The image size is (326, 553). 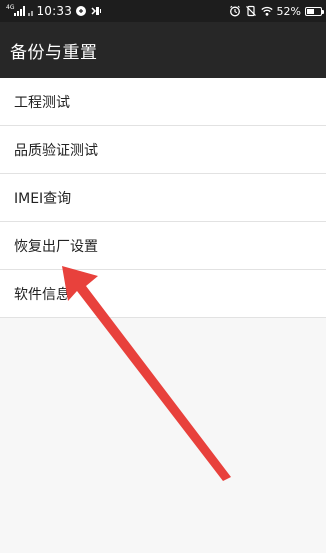 What do you see at coordinates (234, 11) in the screenshot?
I see `alarm-icon` at bounding box center [234, 11].